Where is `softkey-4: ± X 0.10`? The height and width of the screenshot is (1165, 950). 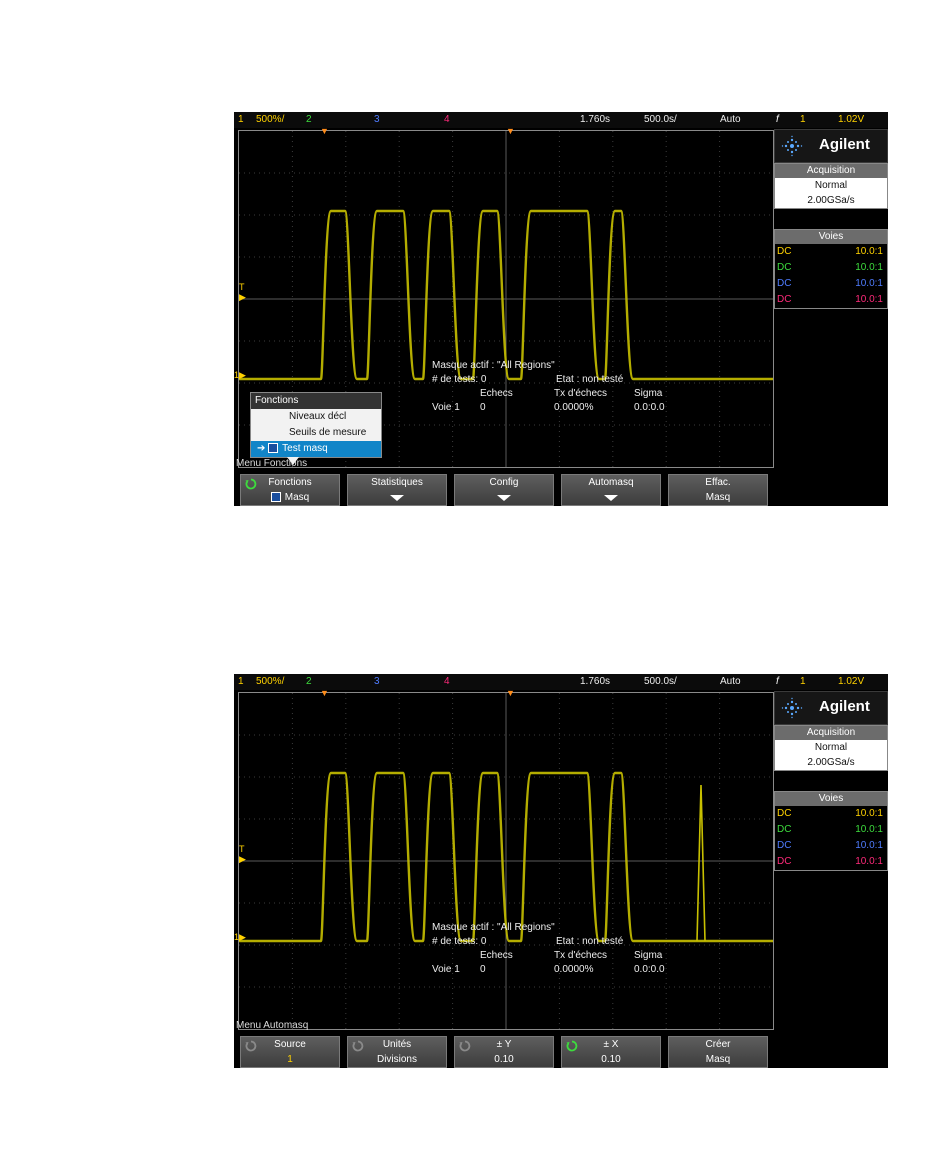 softkey-4: ± X 0.10 is located at coordinates (611, 1052).